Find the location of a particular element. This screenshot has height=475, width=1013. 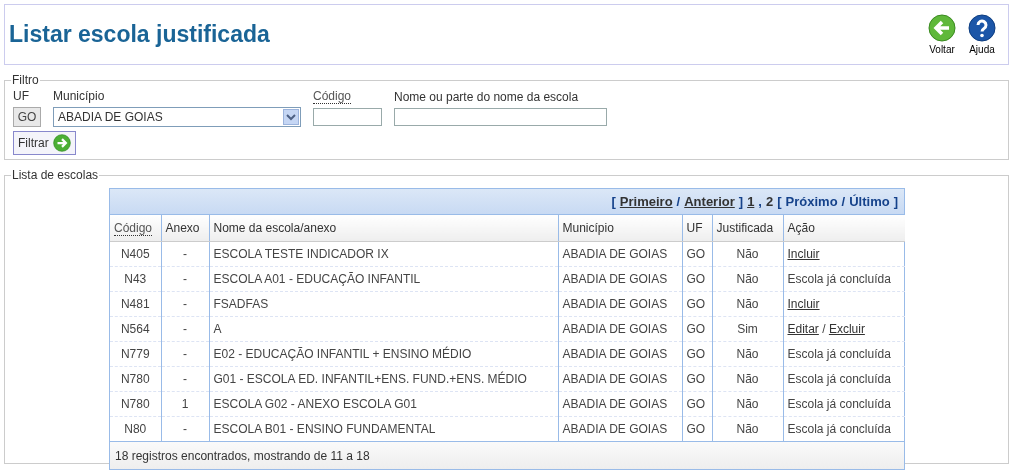

column-header: UF is located at coordinates (697, 228).